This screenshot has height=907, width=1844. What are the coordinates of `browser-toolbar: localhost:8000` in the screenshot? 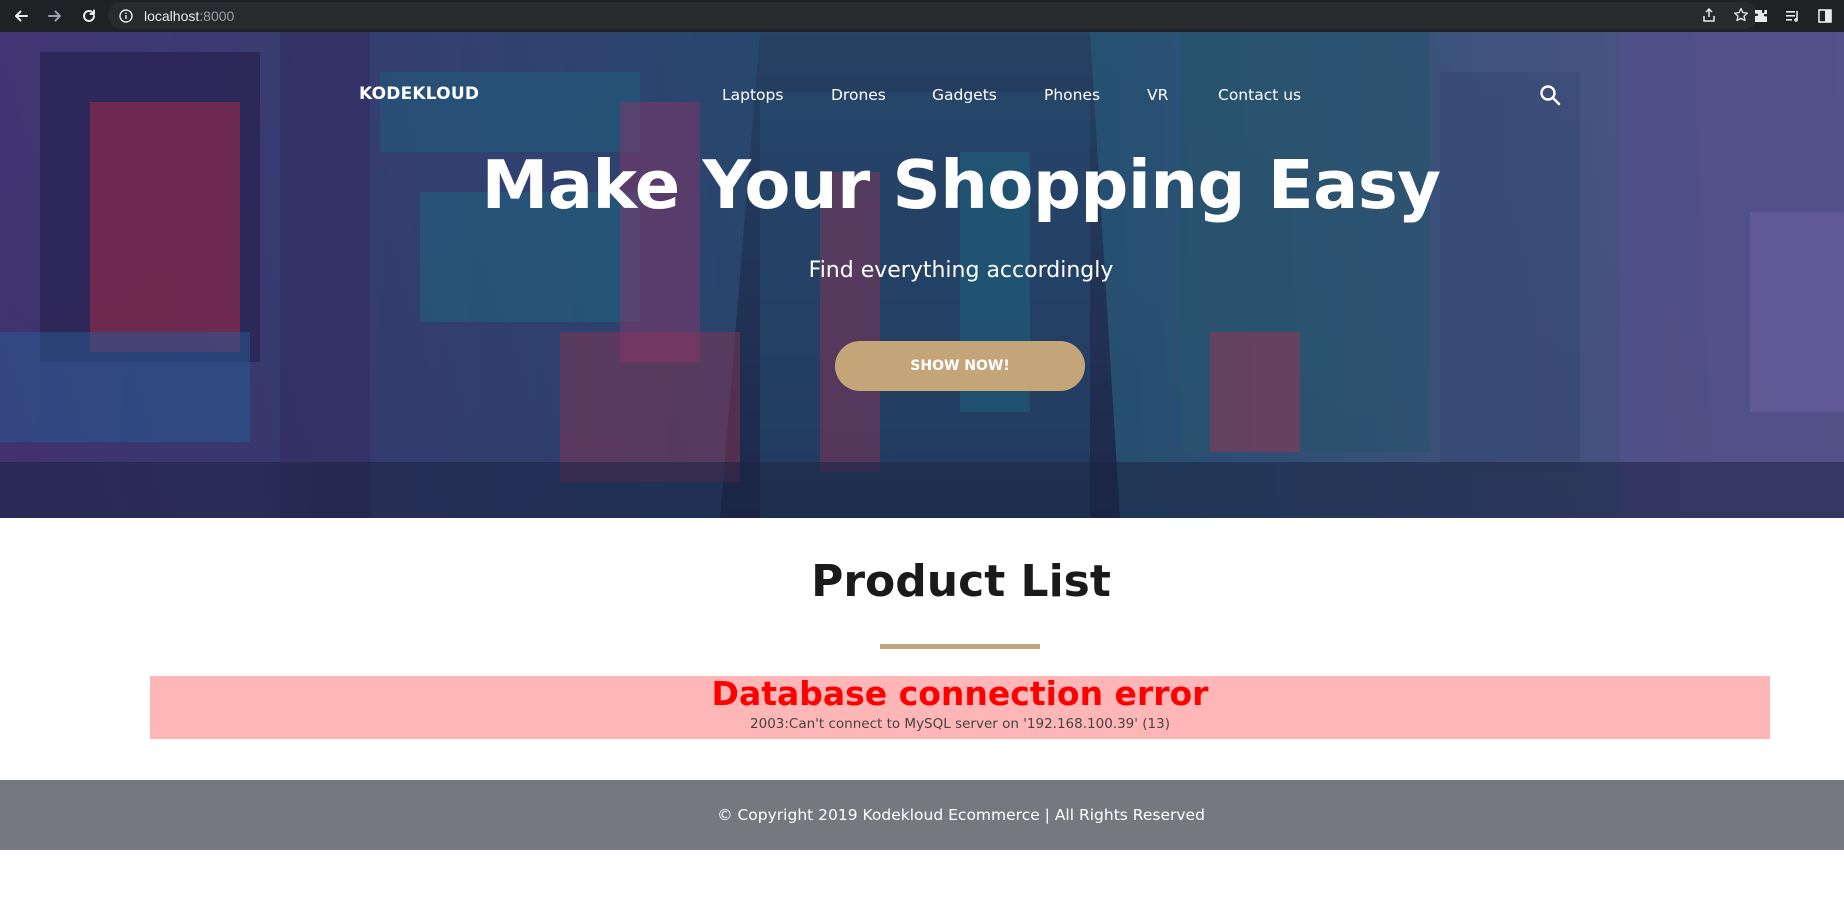 It's located at (922, 16).